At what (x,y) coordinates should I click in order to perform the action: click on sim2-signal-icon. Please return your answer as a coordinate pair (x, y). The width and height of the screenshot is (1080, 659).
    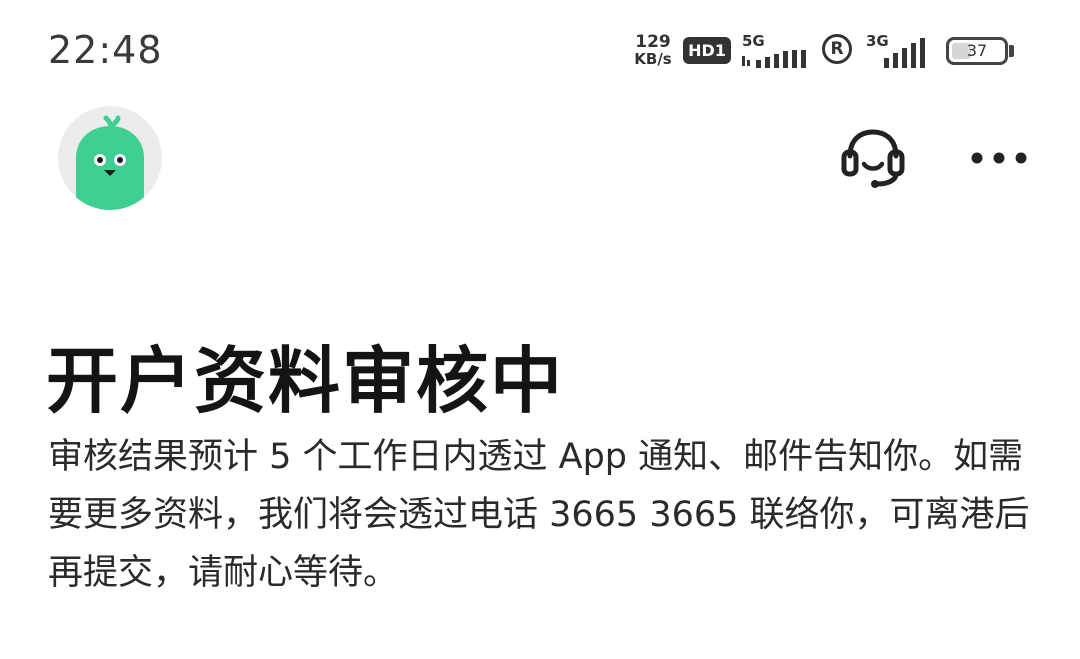
    Looking at the image, I should click on (904, 53).